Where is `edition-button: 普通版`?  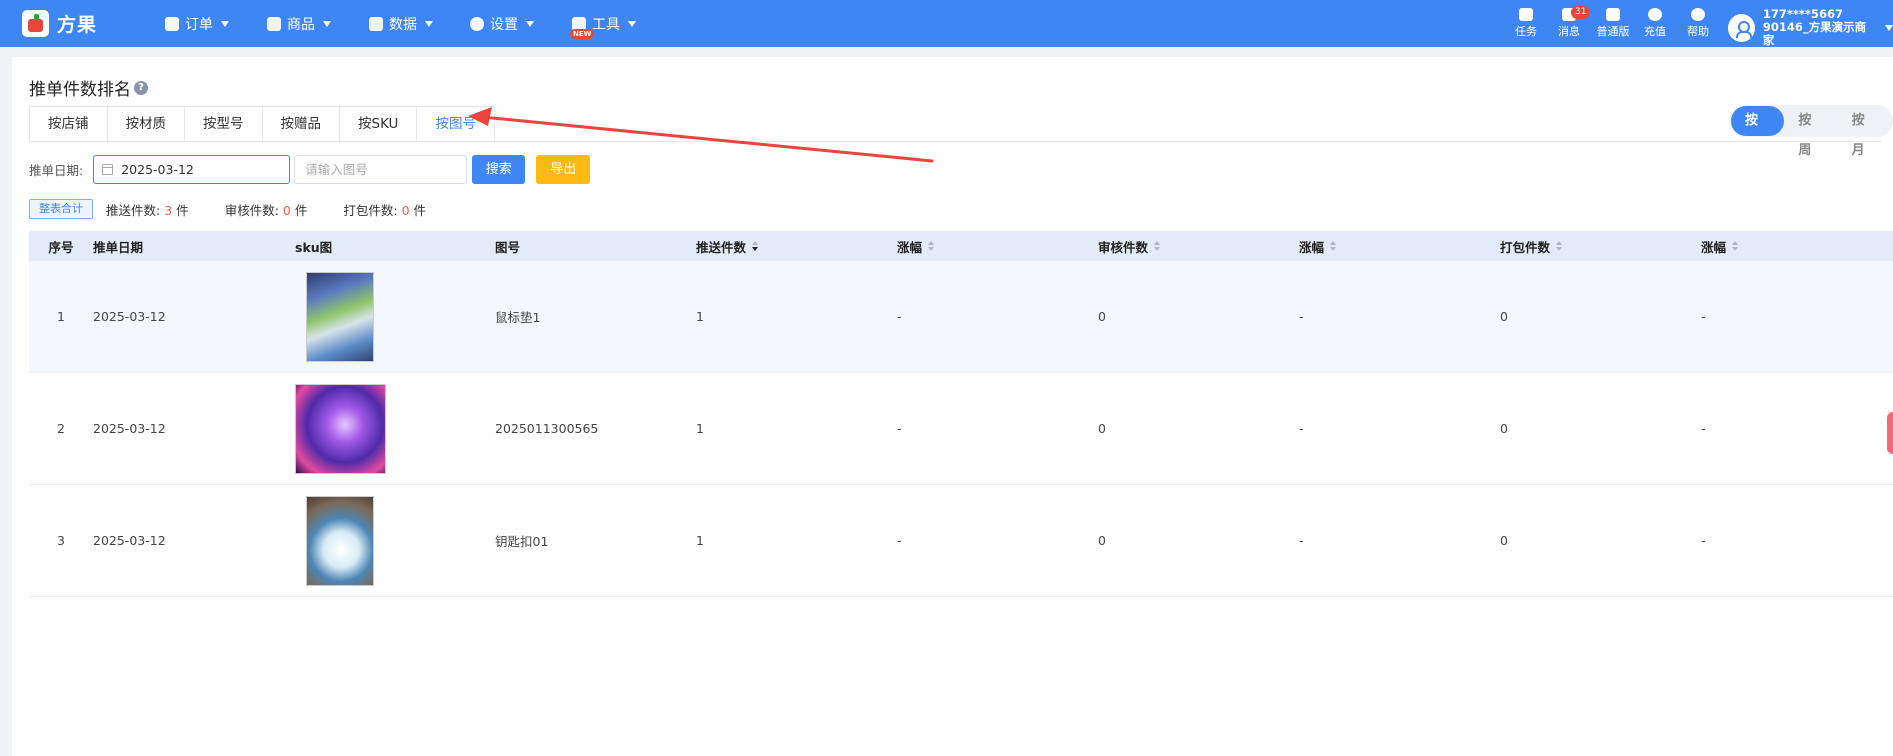
edition-button: 普通版 is located at coordinates (1613, 23).